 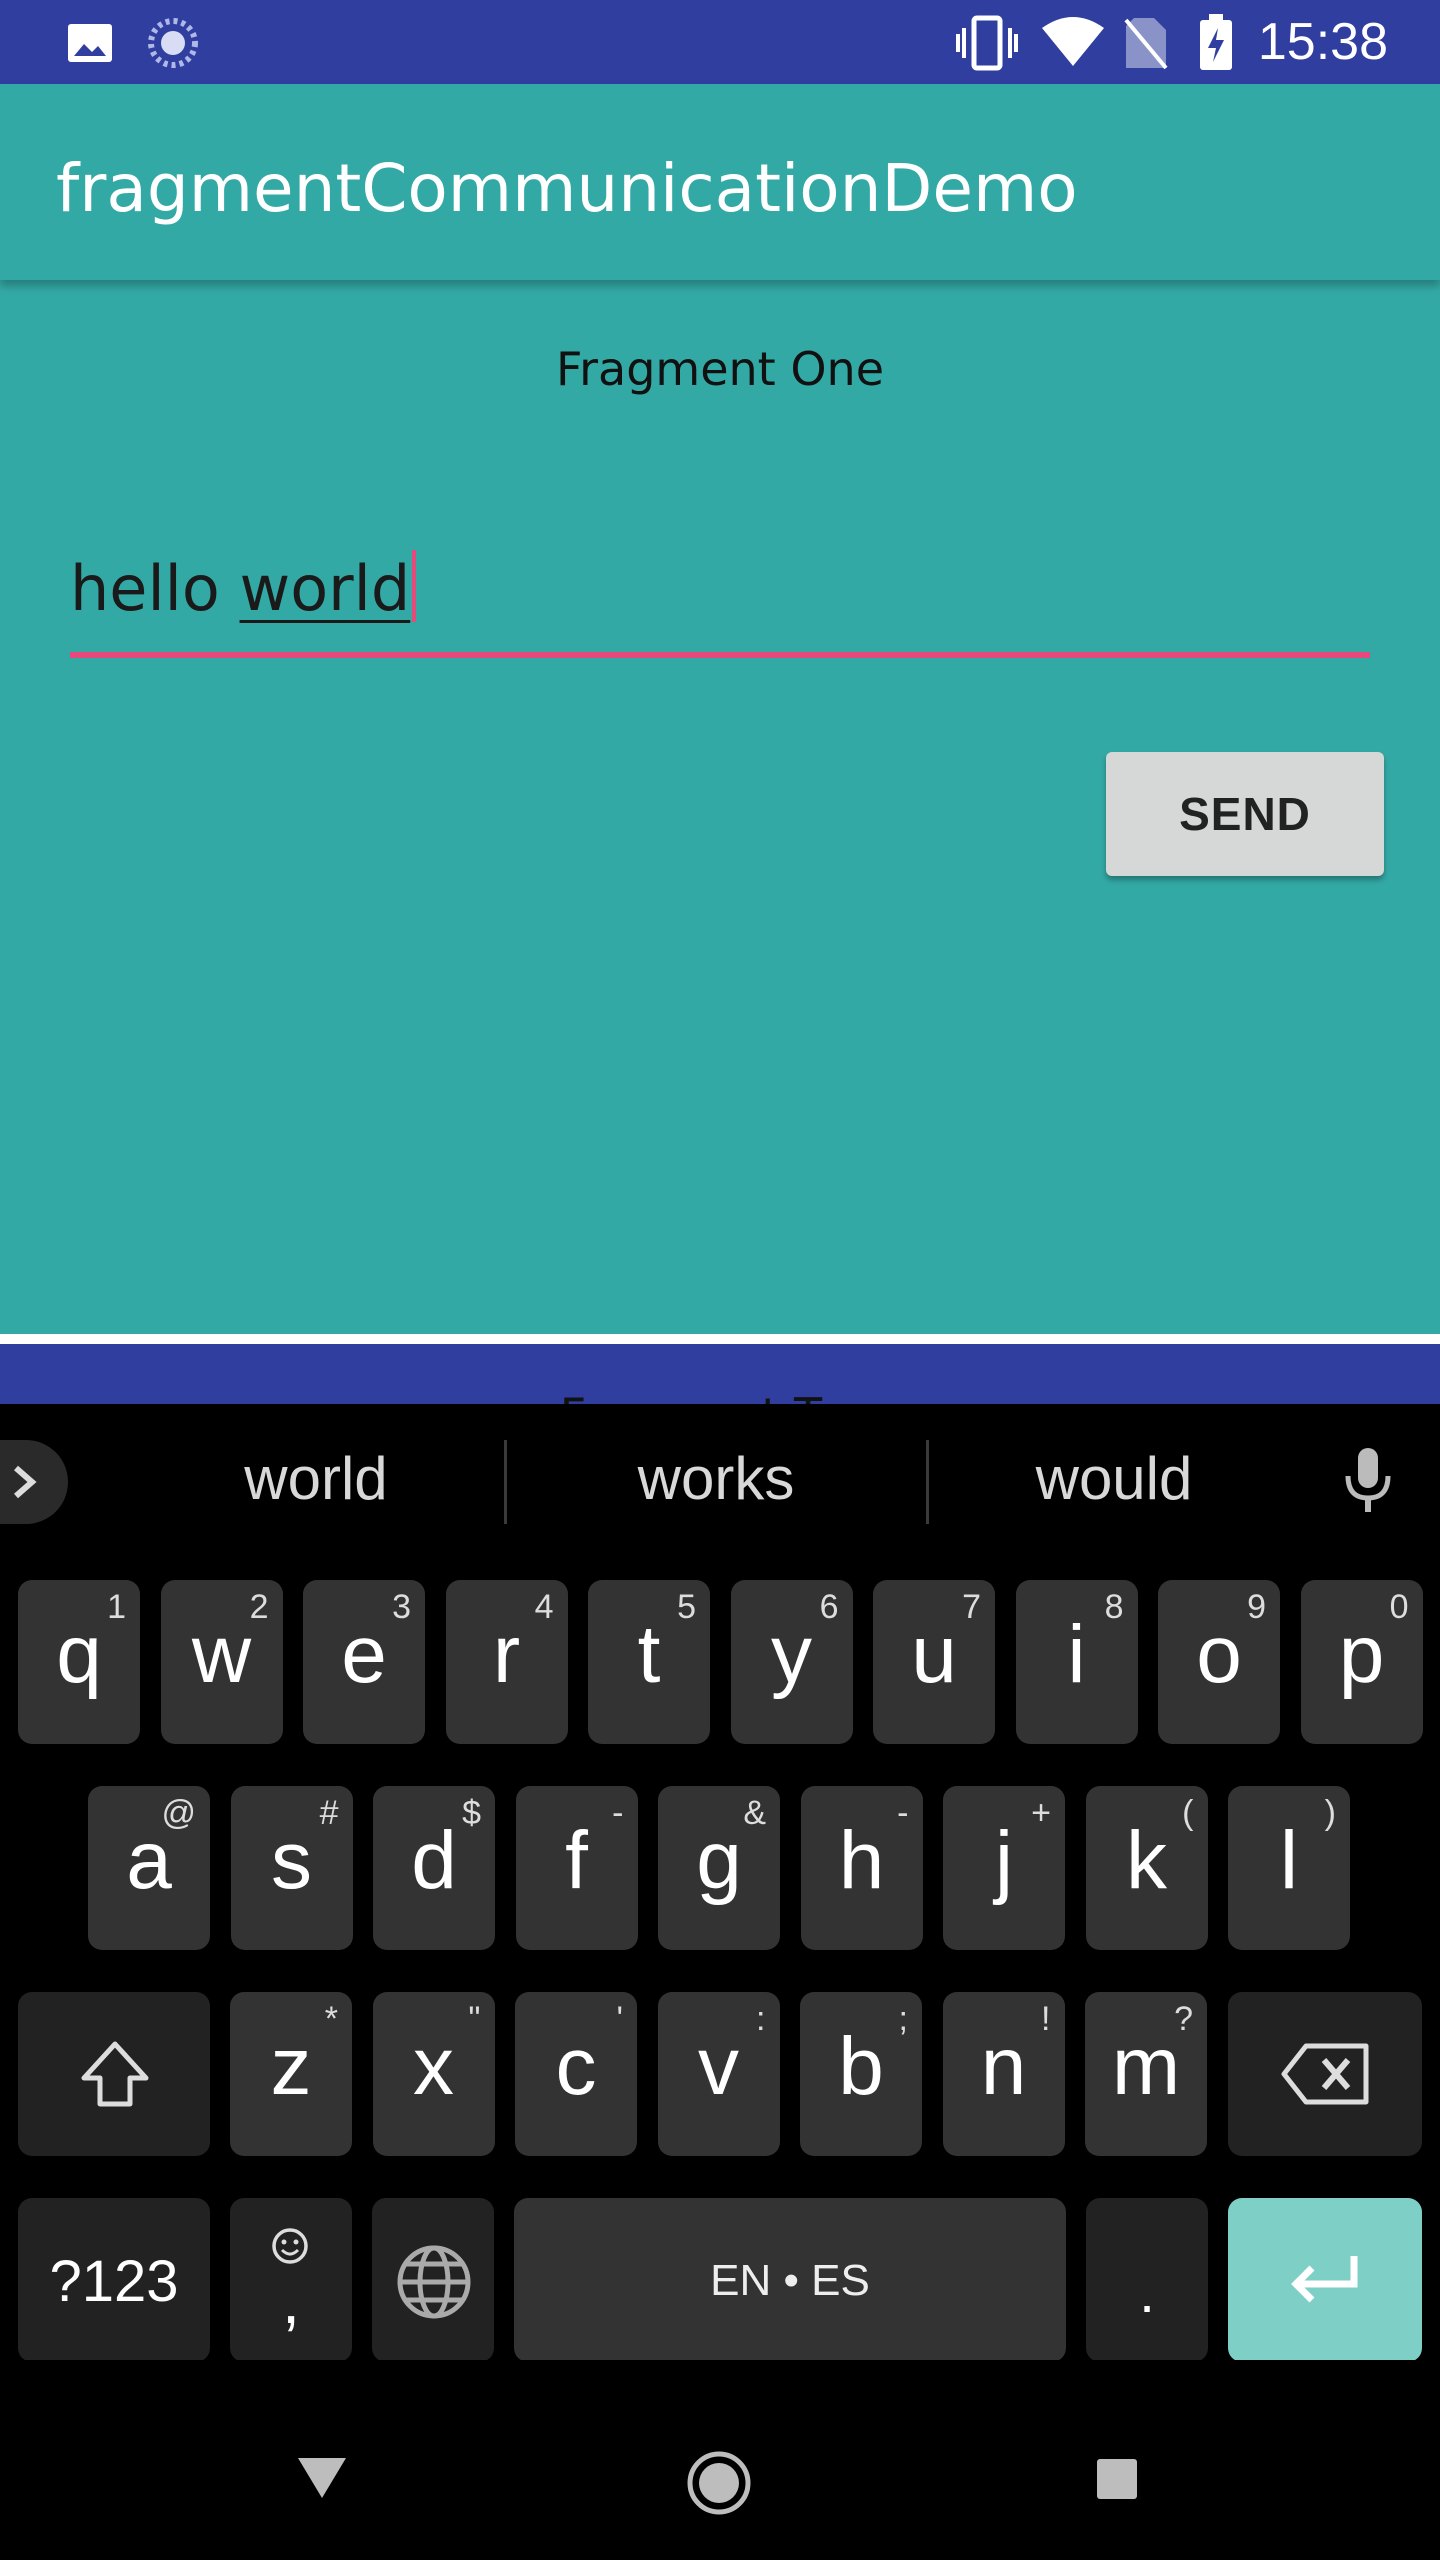 What do you see at coordinates (1322, 42) in the screenshot?
I see `clock: 15:38` at bounding box center [1322, 42].